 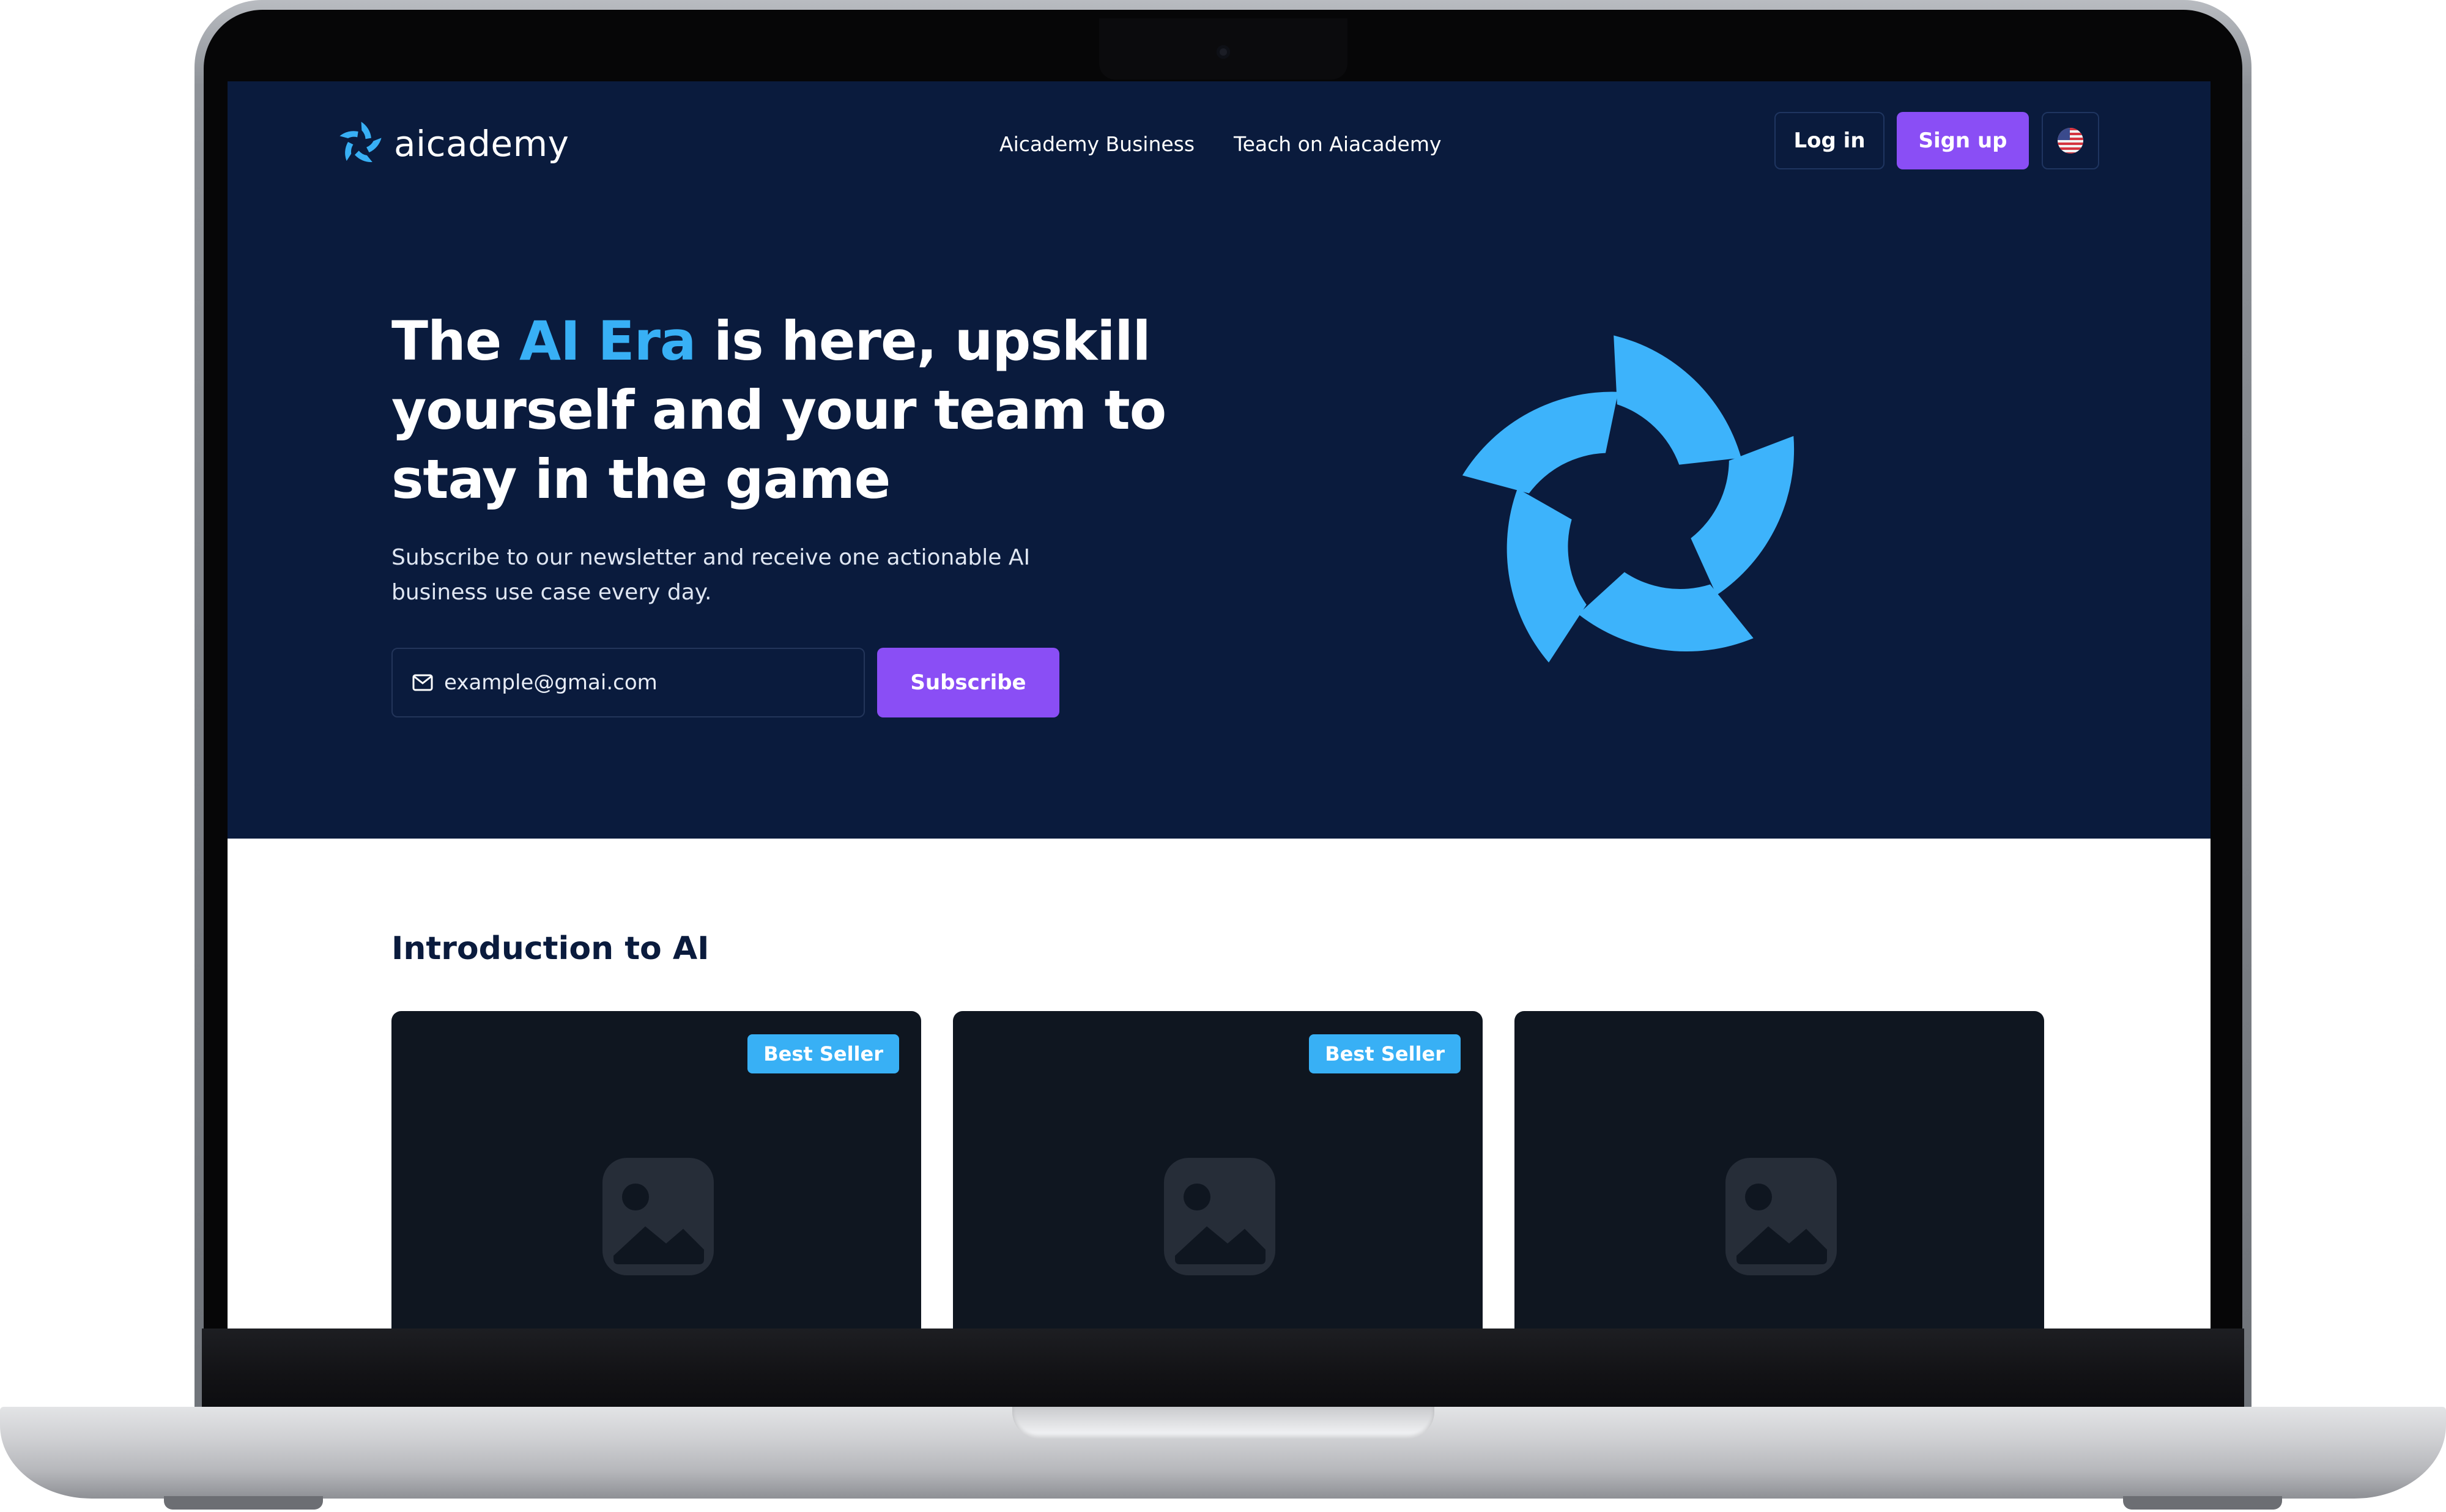 I want to click on mail-icon, so click(x=422, y=682).